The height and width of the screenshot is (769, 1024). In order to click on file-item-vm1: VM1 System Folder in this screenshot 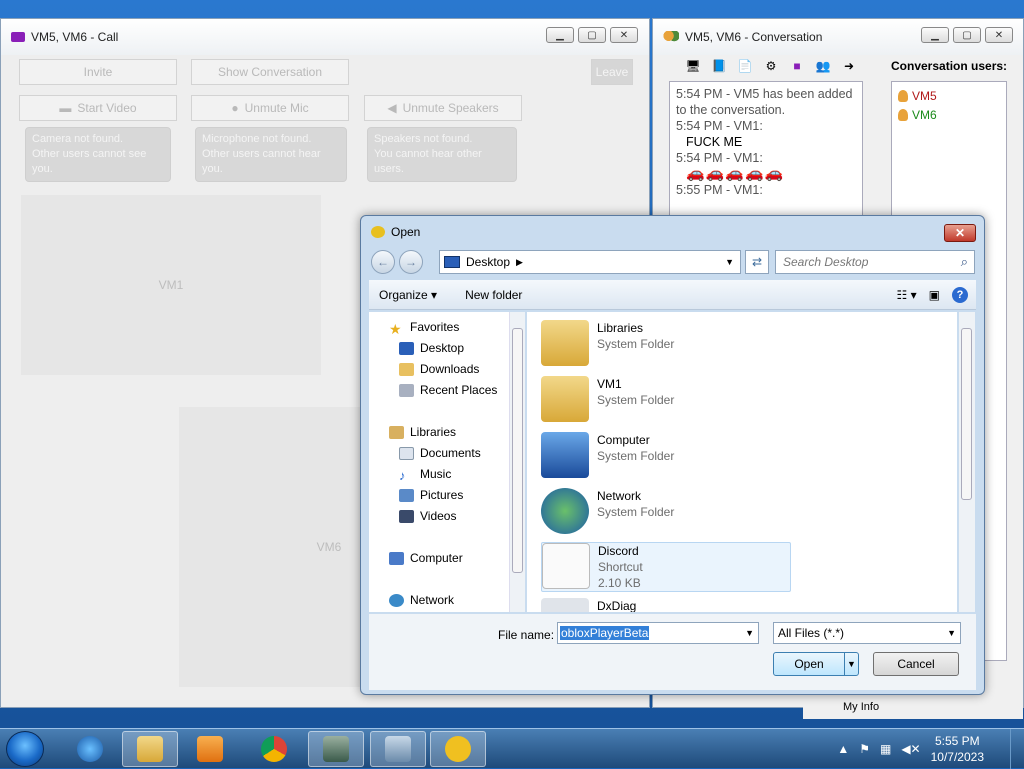, I will do `click(666, 402)`.